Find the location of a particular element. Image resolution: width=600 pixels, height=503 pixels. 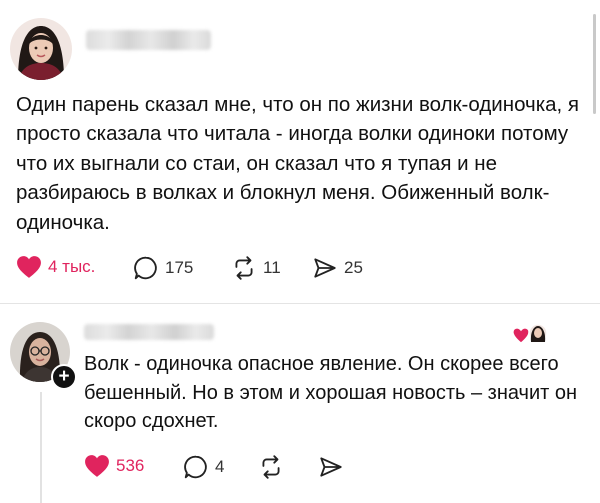

reply-author-name-blurred is located at coordinates (149, 332).